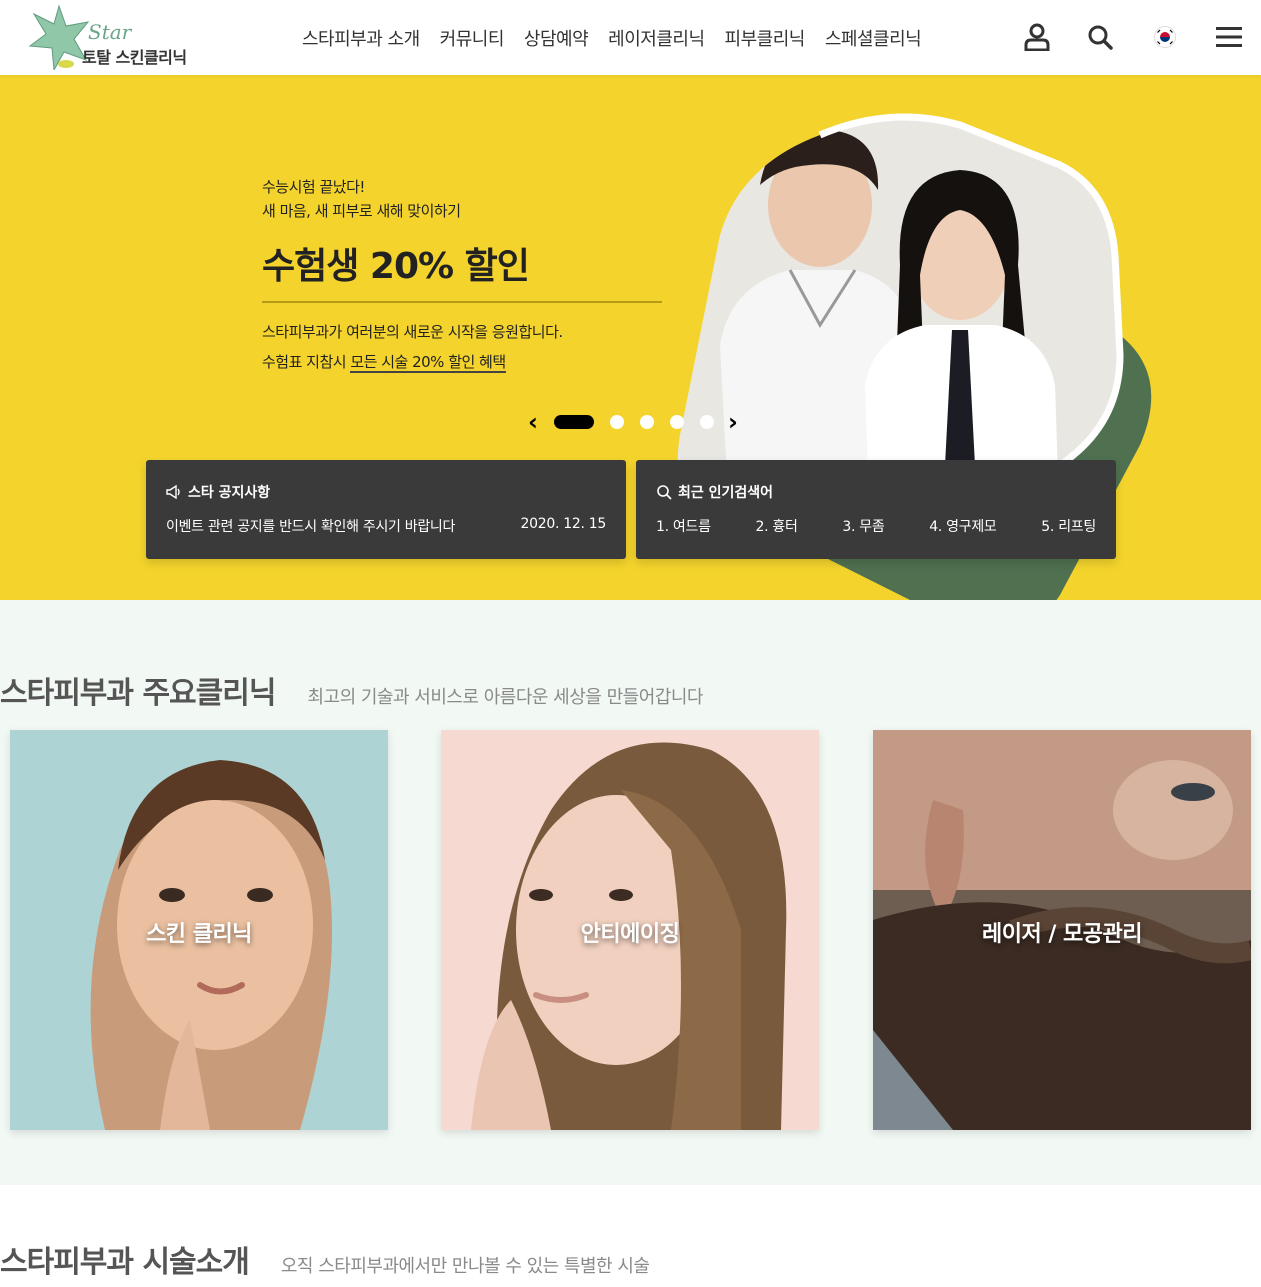 The height and width of the screenshot is (1287, 1261). I want to click on logo-text-ko: 토탈 스킨클리닉, so click(134, 57).